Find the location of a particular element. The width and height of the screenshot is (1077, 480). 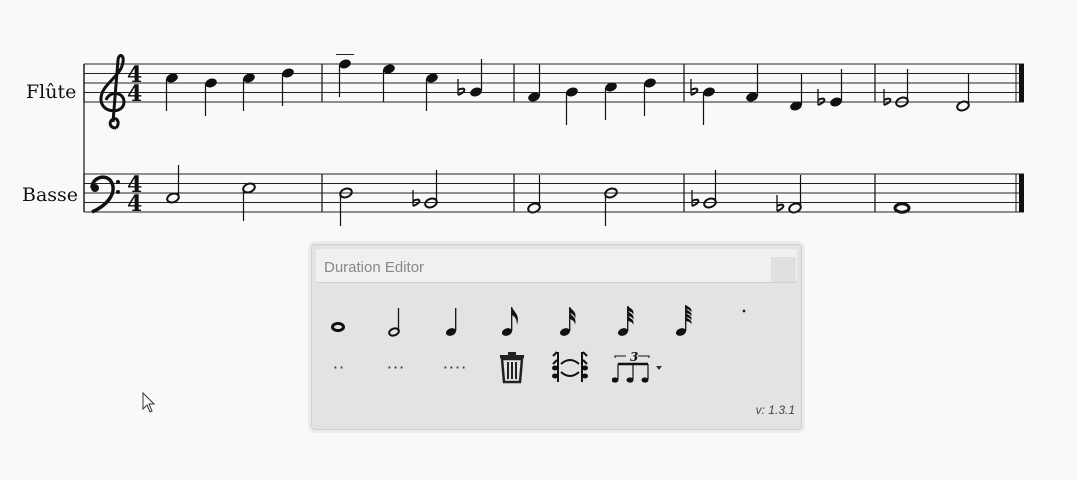

half-note-icon is located at coordinates (394, 322).